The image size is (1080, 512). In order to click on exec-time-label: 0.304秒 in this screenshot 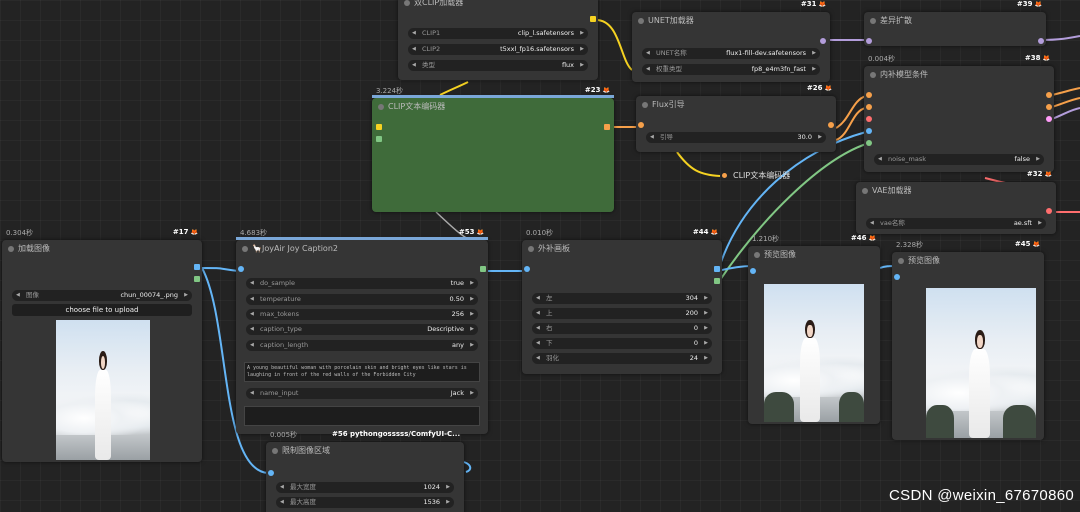, I will do `click(20, 233)`.